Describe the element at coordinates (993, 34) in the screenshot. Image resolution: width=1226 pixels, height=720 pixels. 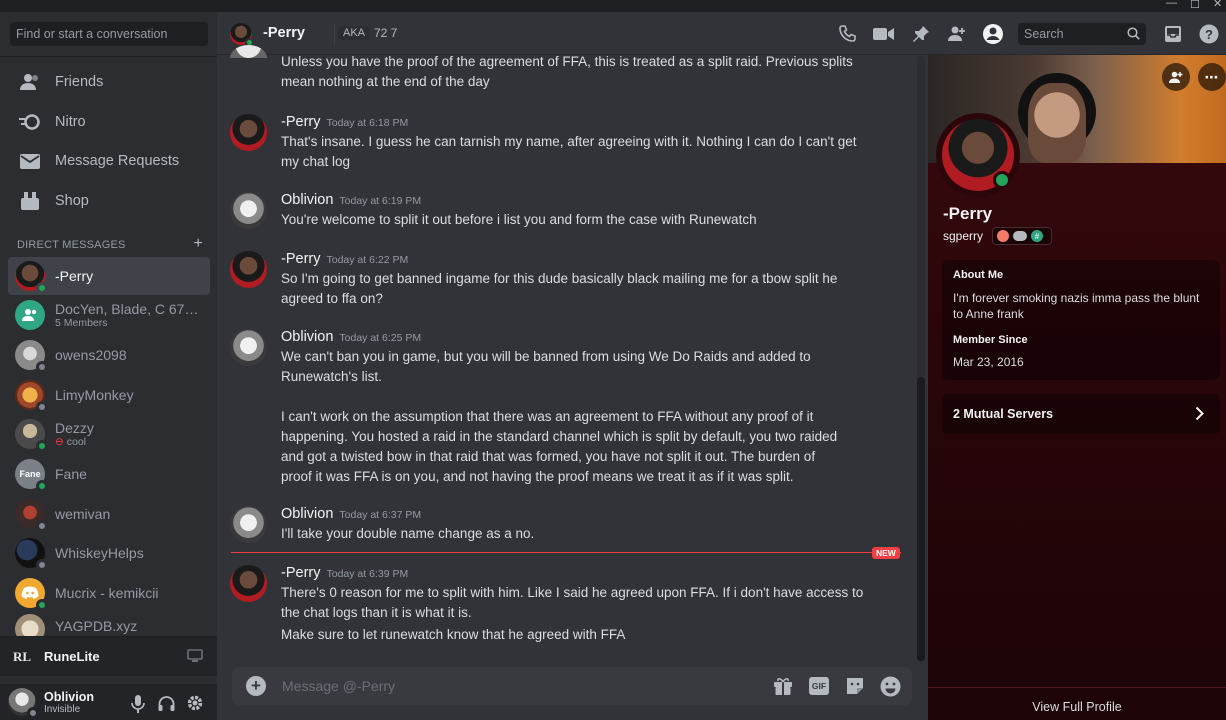
I see `user-profile-toggle-icon` at that location.